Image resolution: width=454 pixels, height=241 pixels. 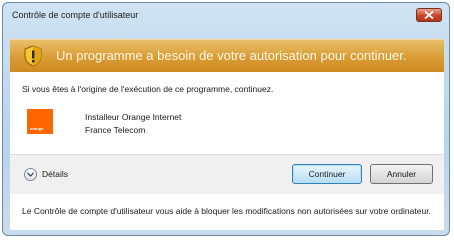 What do you see at coordinates (37, 128) in the screenshot?
I see `logo-text: orange` at bounding box center [37, 128].